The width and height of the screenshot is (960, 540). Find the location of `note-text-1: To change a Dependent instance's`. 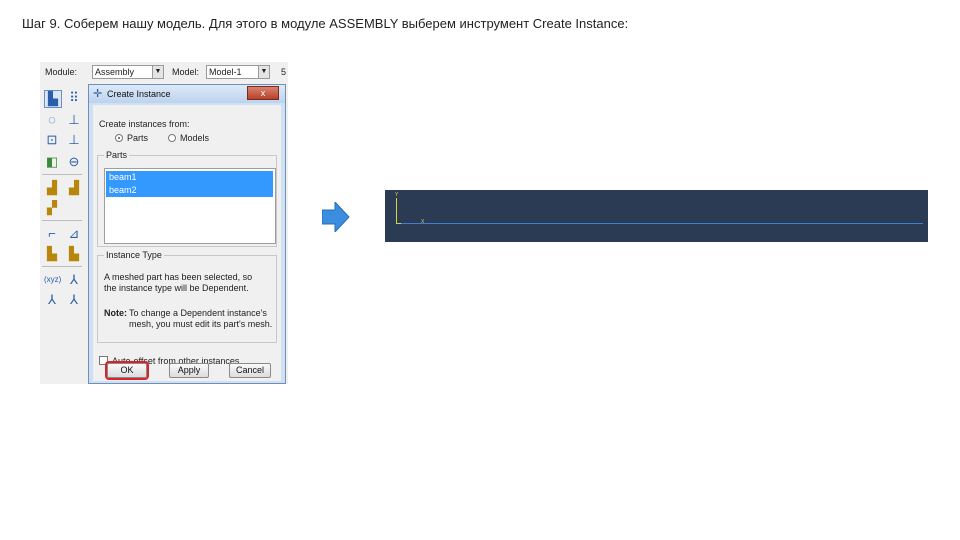

note-text-1: To change a Dependent instance's is located at coordinates (198, 313).